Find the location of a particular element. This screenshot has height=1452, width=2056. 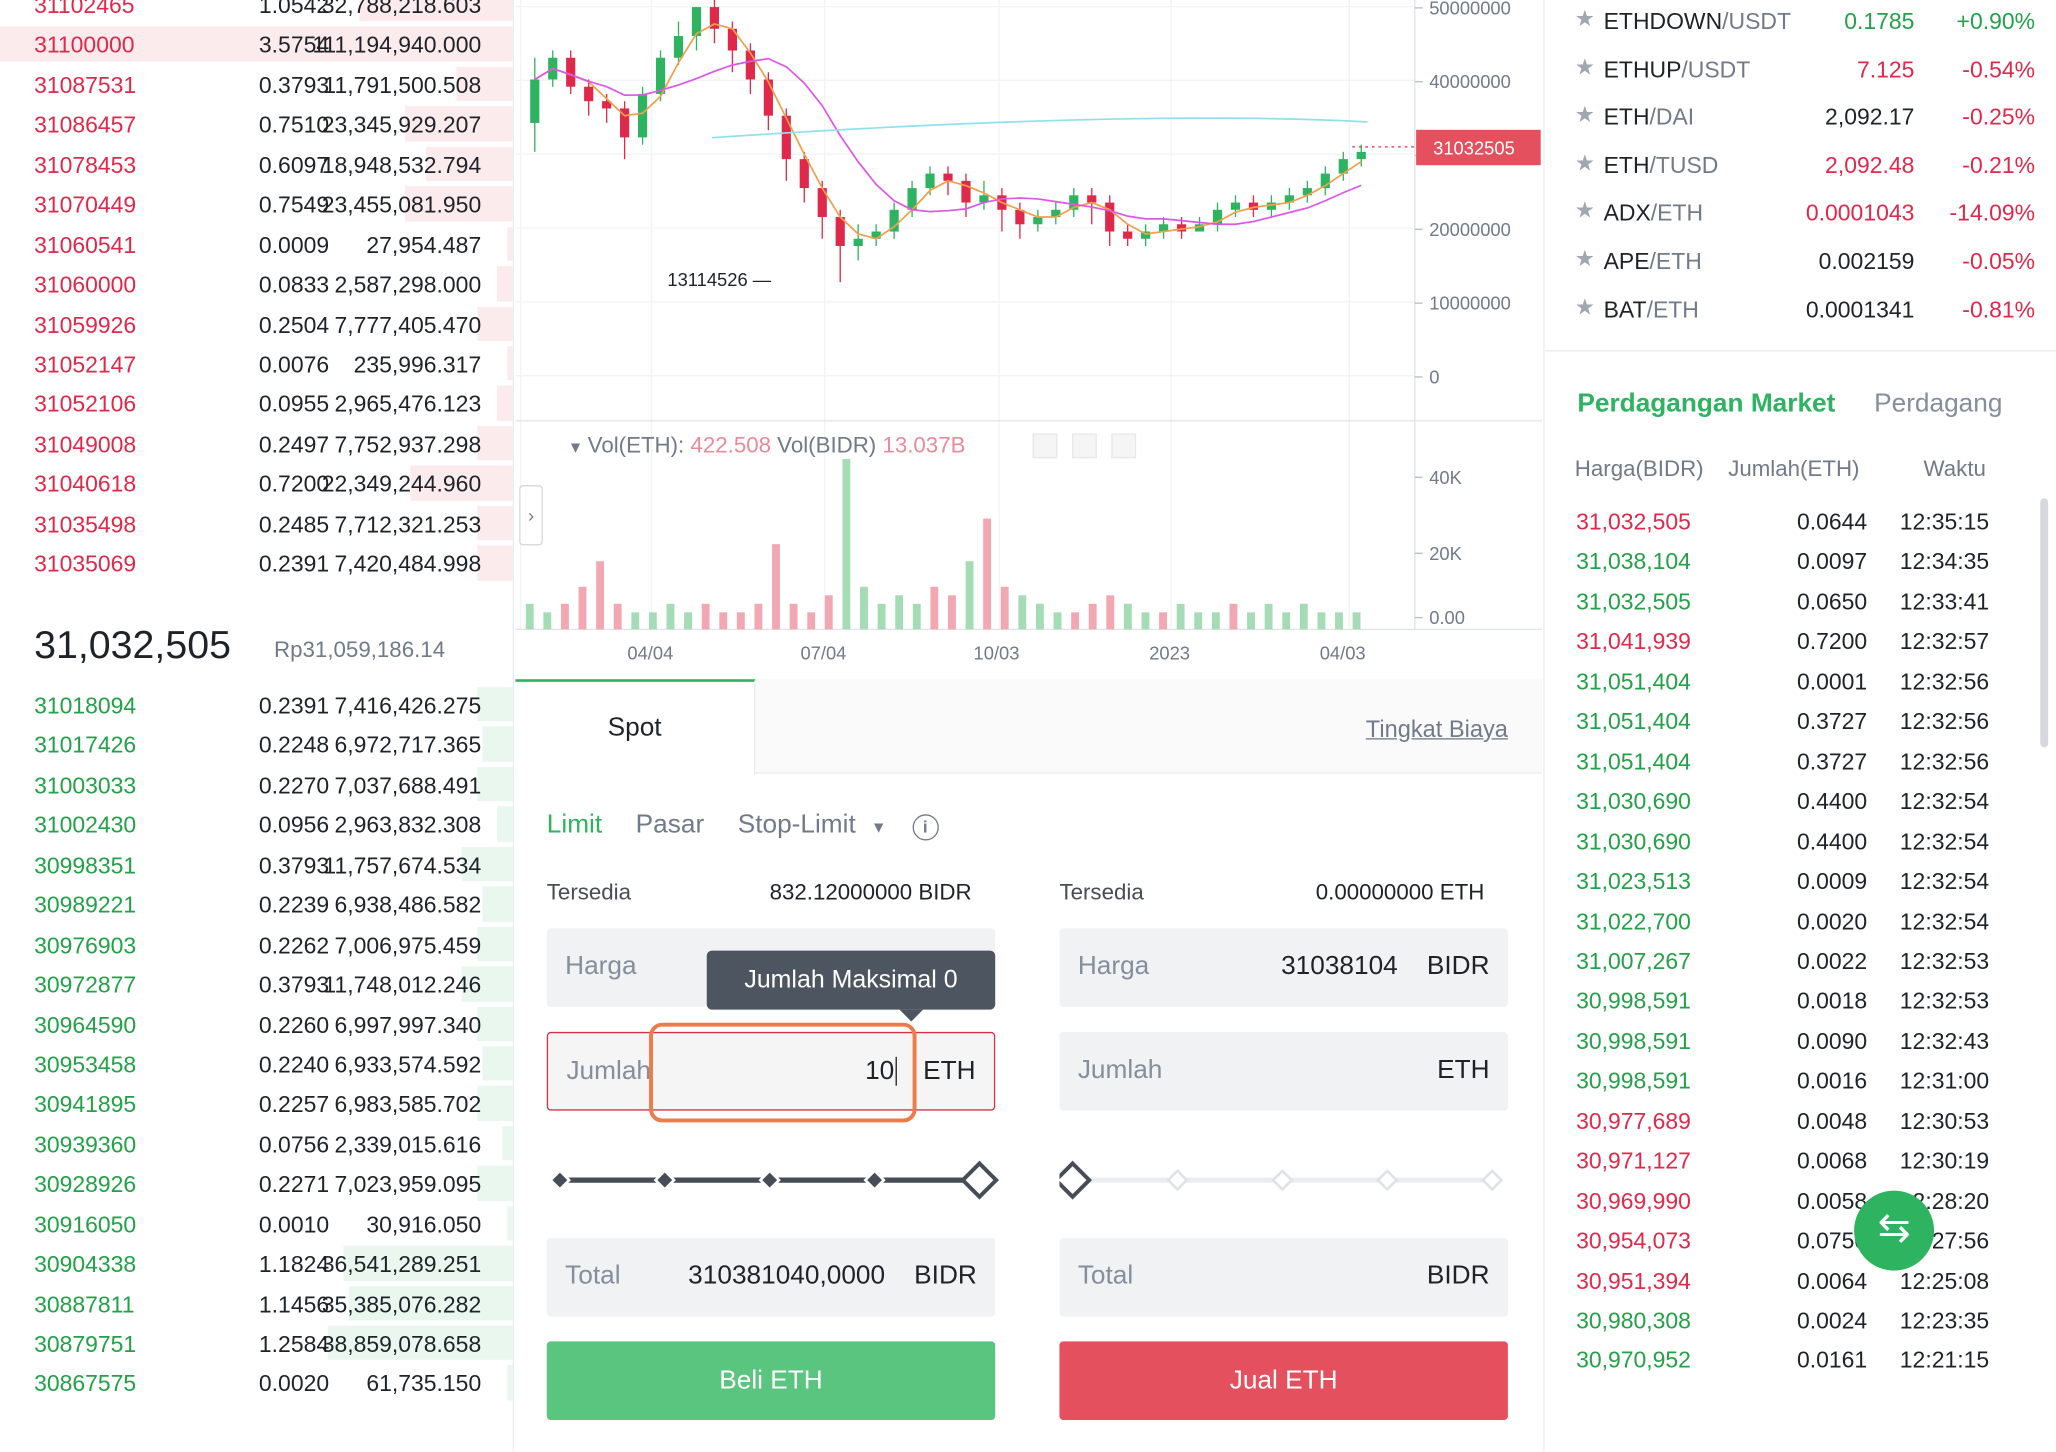

market-pair-row: ★ ETHUP/USDT 7.125 -0.54% is located at coordinates (1800, 68).